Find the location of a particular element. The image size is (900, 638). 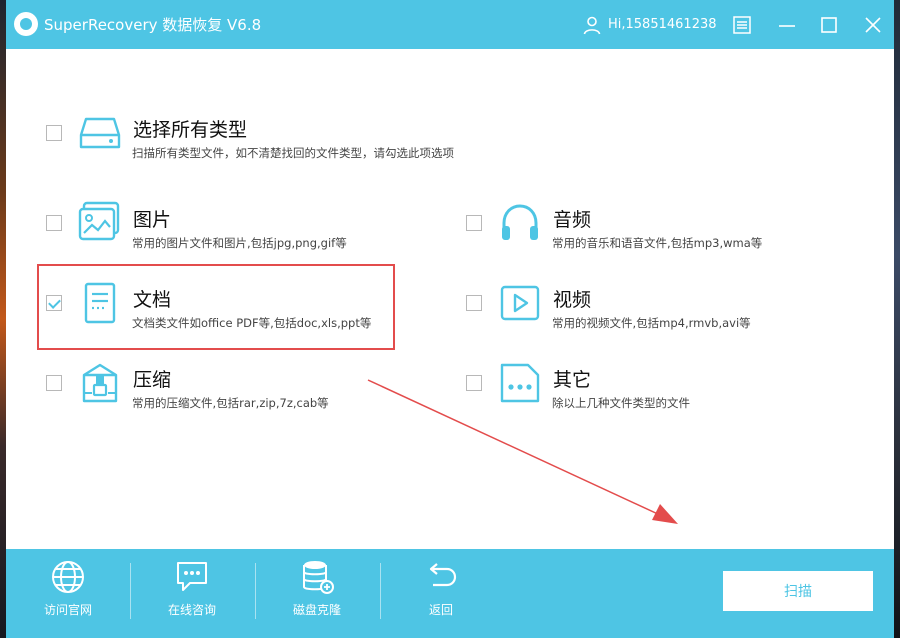

option-video: 视频 常用的视频文件,包括mp4,rmvb,avi等 is located at coordinates (666, 305).